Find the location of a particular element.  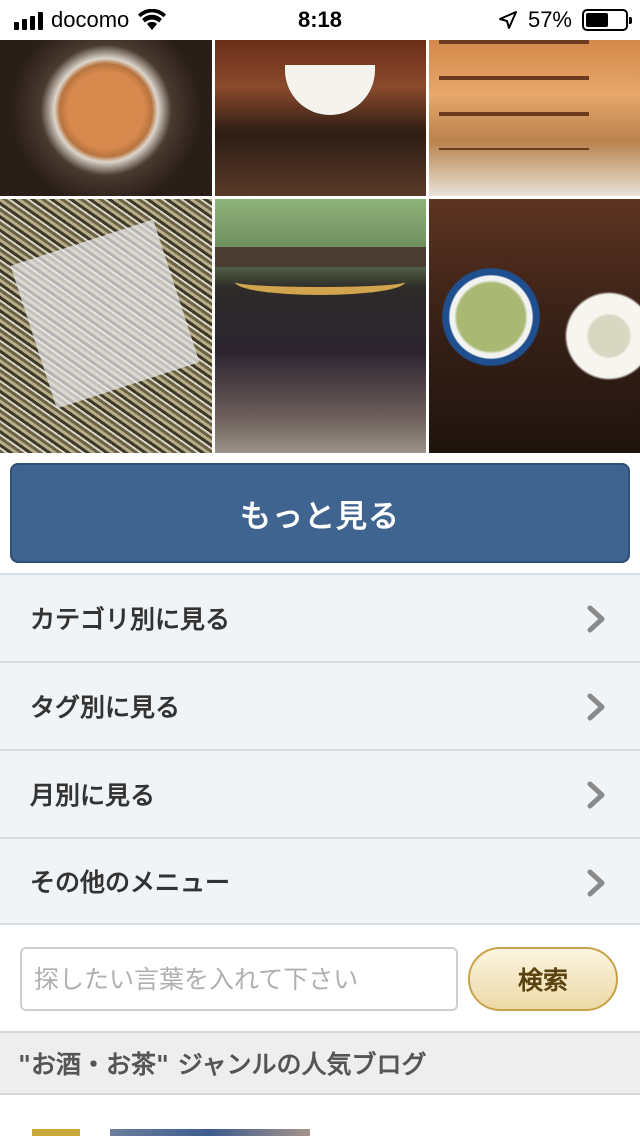

rank-badge is located at coordinates (56, 1132).